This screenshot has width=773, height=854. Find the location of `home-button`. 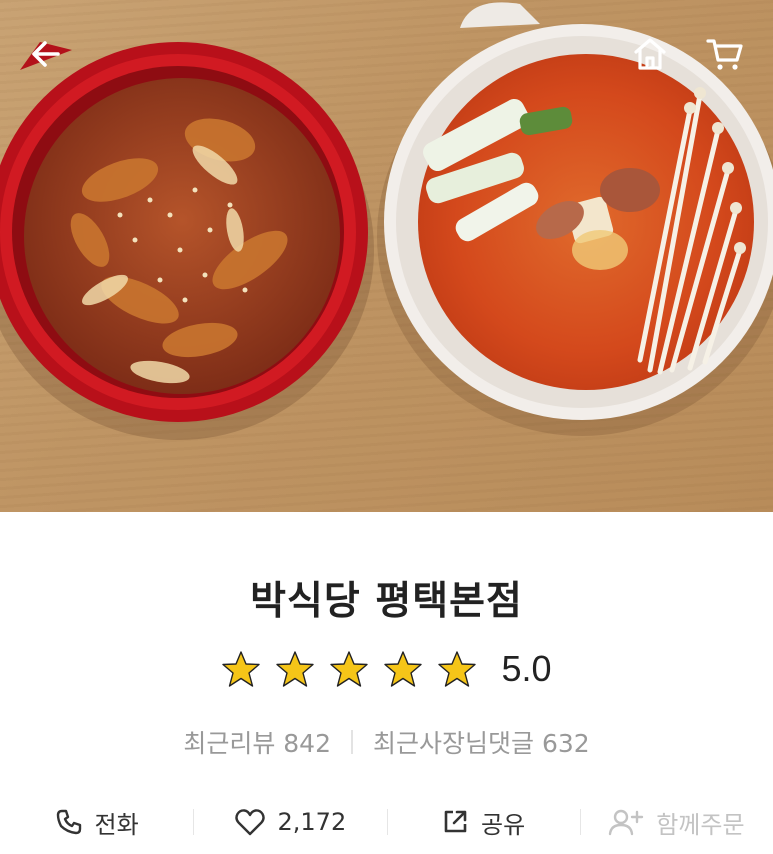

home-button is located at coordinates (650, 54).